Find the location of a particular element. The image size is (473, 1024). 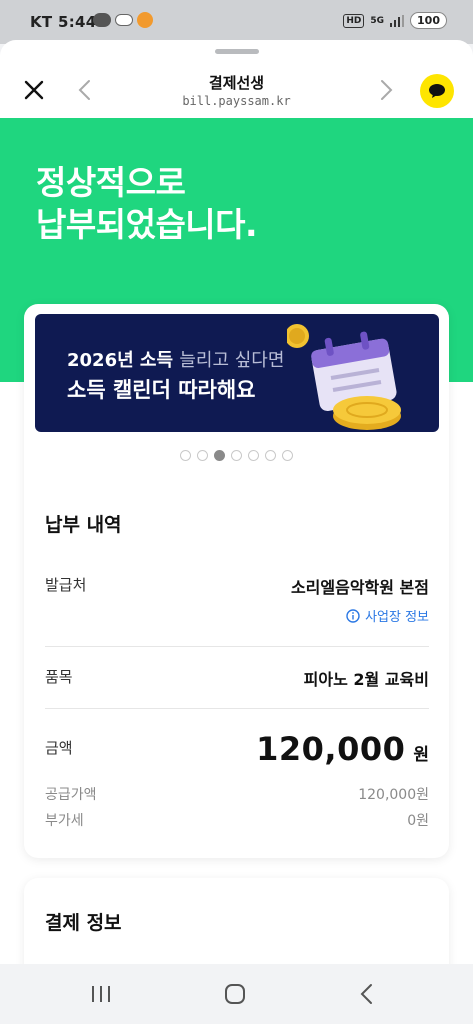

status-bar: KT 5:44 HD 5G 100 is located at coordinates (236, 22).